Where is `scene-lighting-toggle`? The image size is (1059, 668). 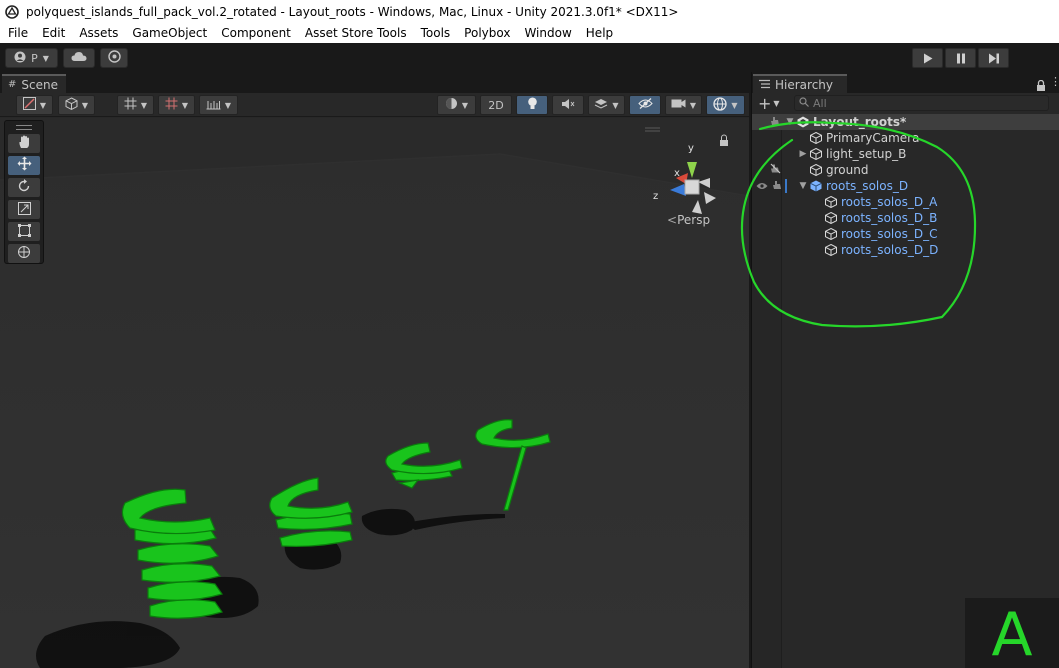 scene-lighting-toggle is located at coordinates (532, 105).